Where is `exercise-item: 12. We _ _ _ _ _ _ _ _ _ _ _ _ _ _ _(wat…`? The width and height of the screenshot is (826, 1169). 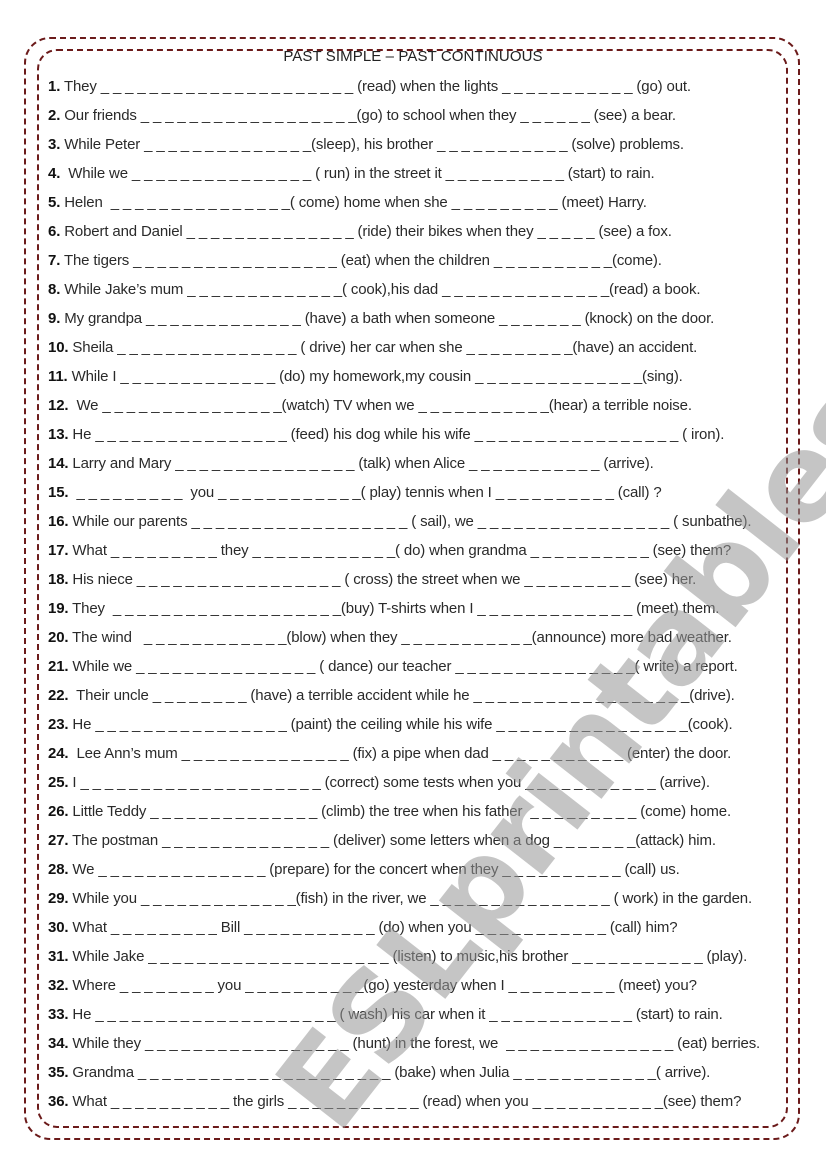 exercise-item: 12. We _ _ _ _ _ _ _ _ _ _ _ _ _ _ _(wat… is located at coordinates (420, 410).